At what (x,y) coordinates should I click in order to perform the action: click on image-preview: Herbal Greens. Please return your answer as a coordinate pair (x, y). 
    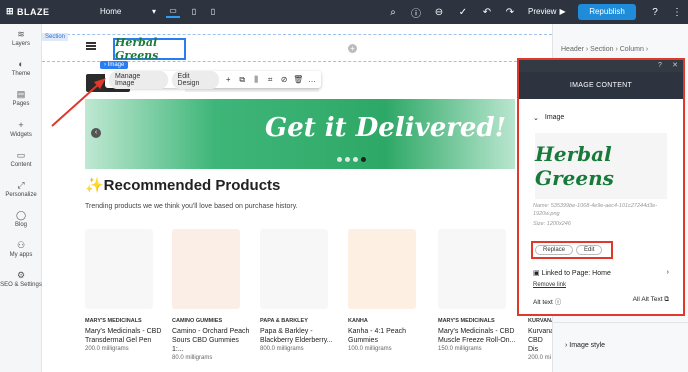
    Looking at the image, I should click on (601, 166).